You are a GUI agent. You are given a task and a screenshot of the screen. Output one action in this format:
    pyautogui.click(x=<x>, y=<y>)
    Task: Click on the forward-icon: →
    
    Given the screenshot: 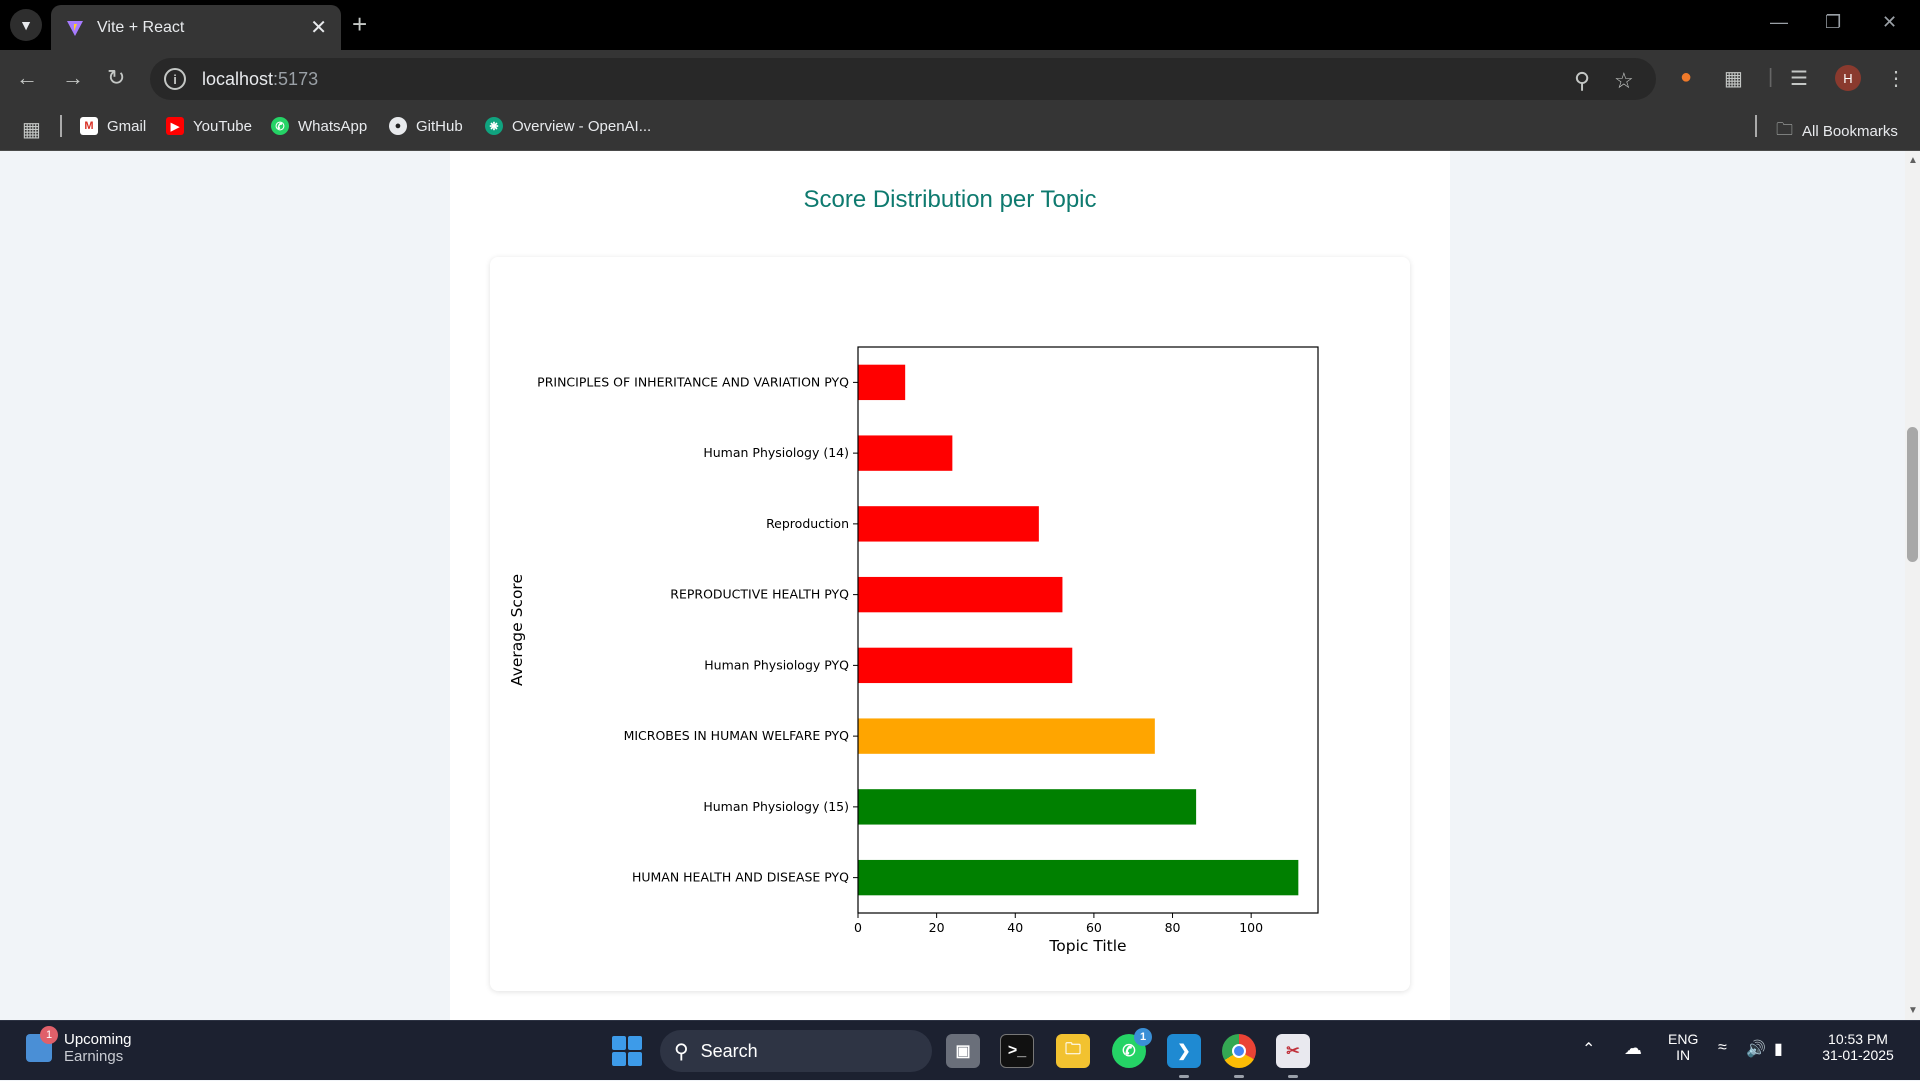 What is the action you would take?
    pyautogui.click(x=73, y=78)
    